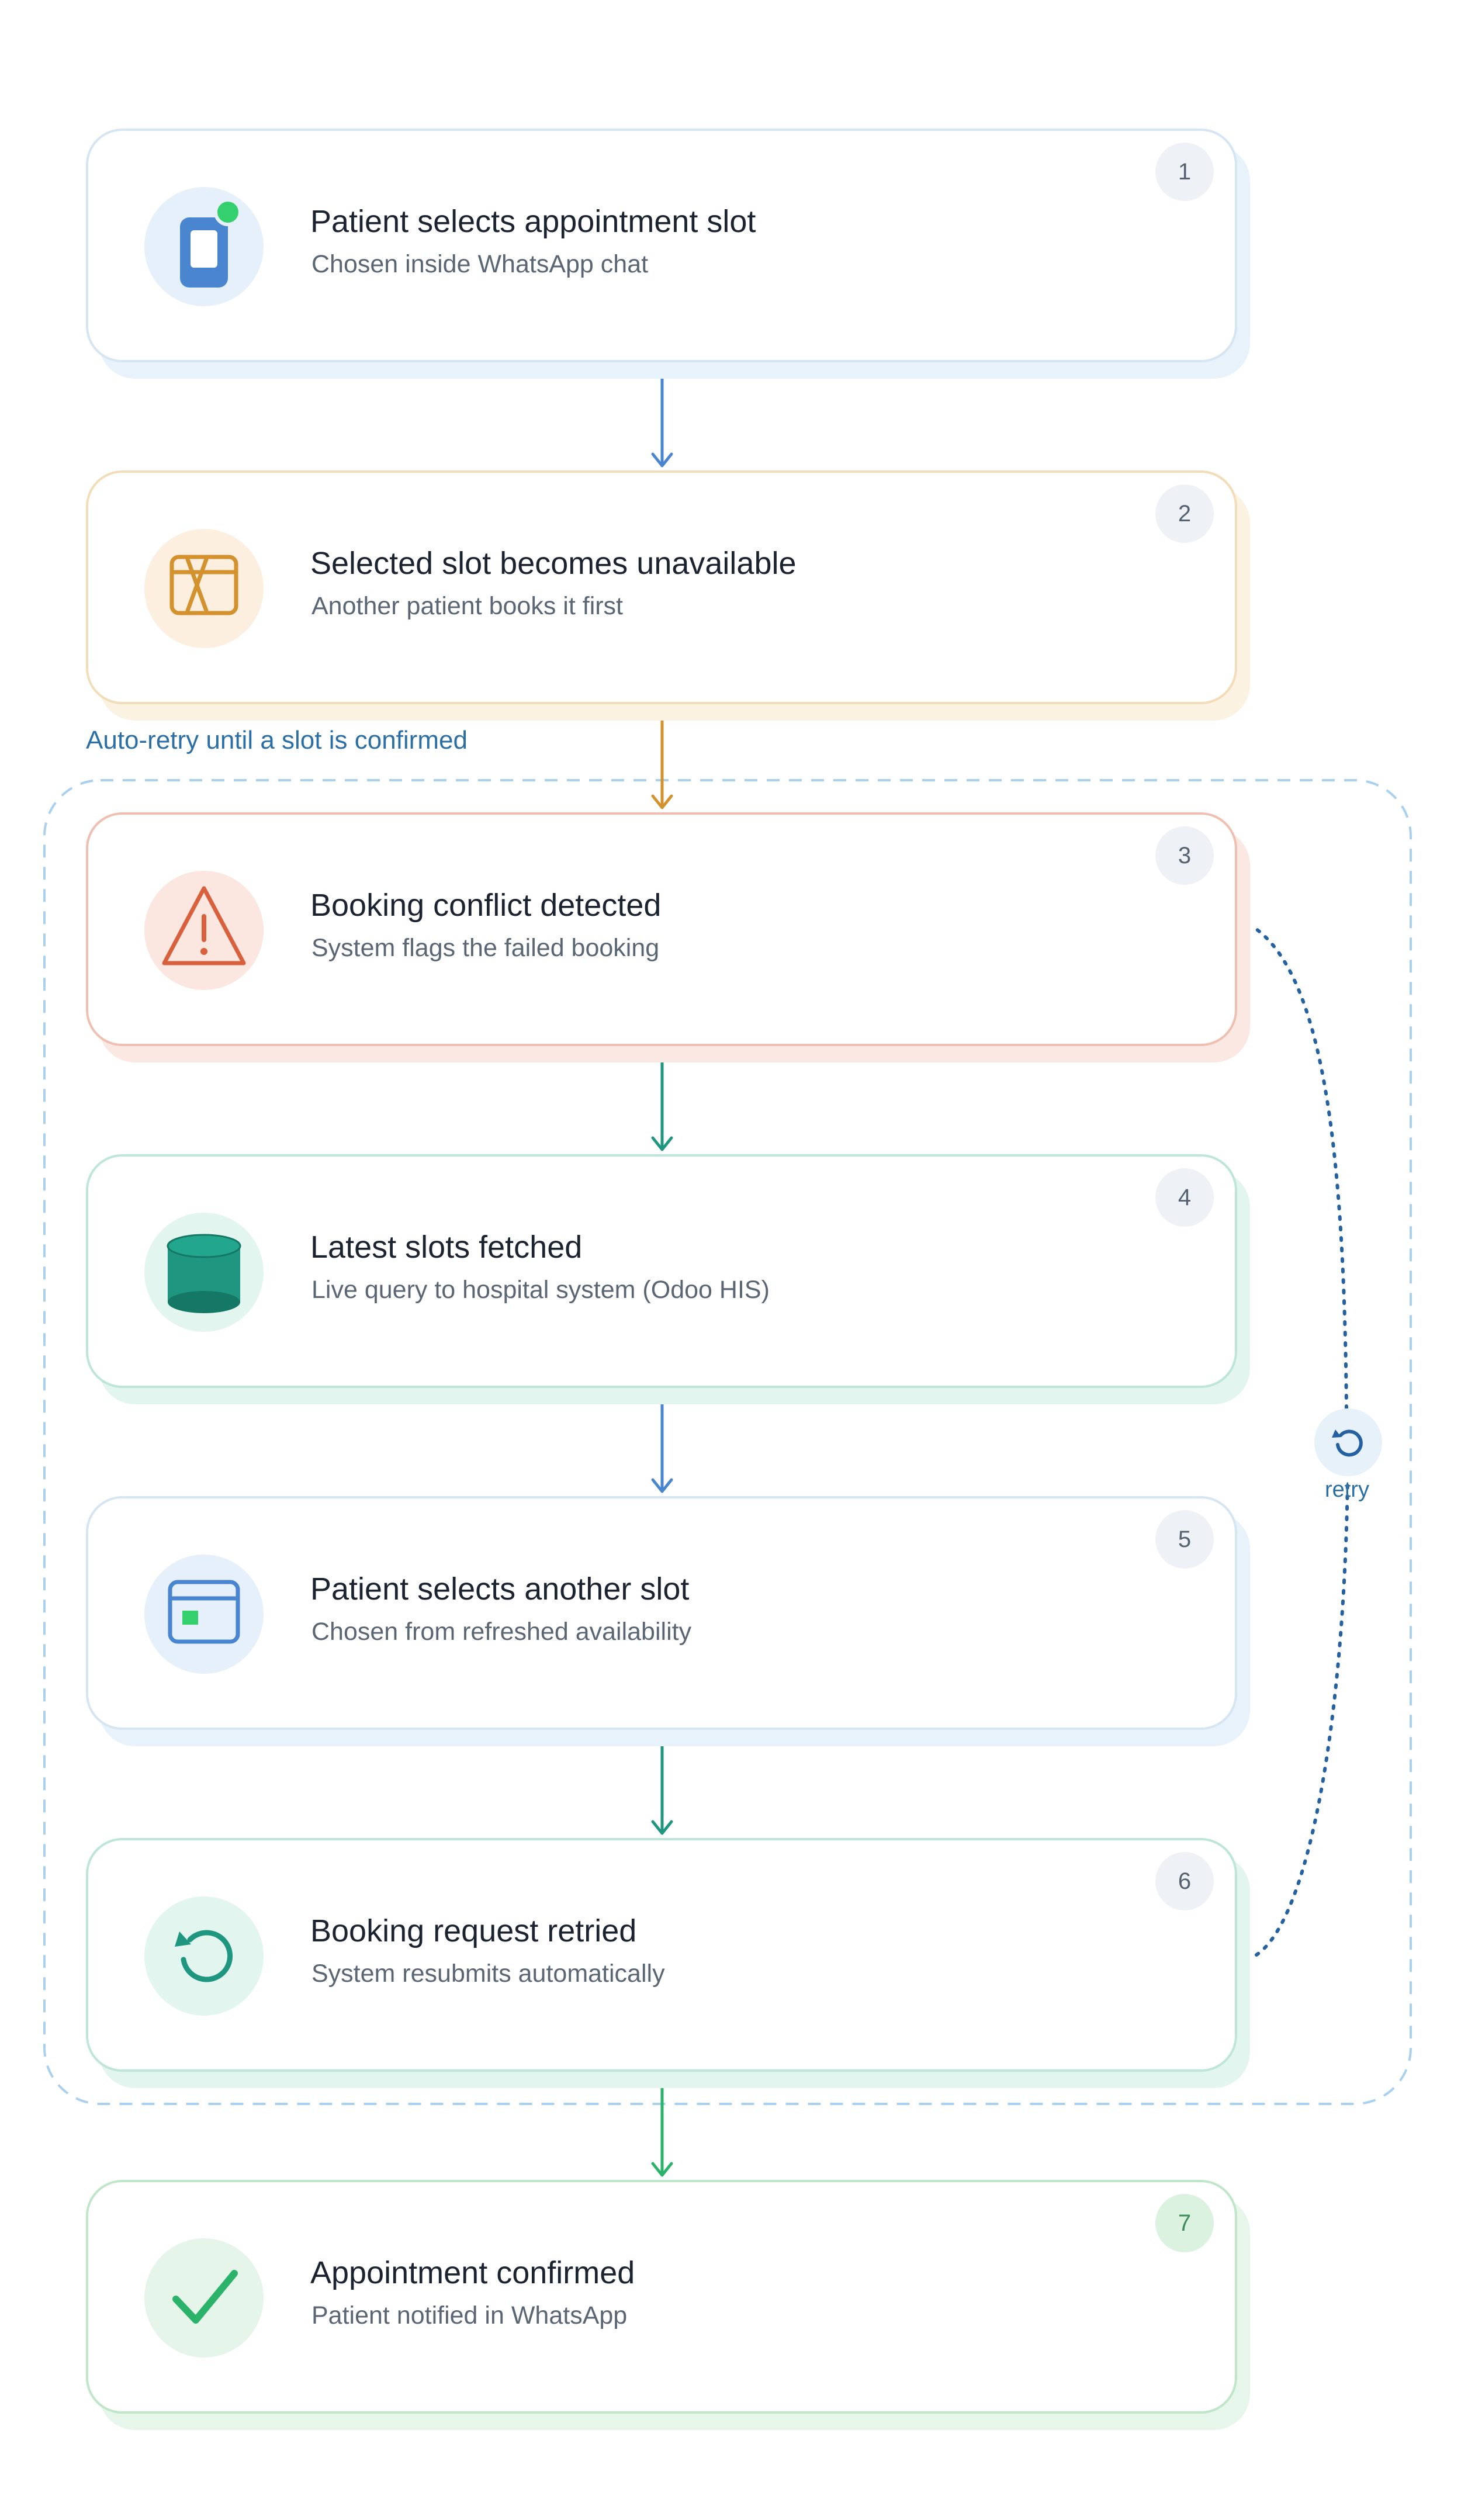  What do you see at coordinates (500, 1589) in the screenshot?
I see `step-title: Patient selects another slot` at bounding box center [500, 1589].